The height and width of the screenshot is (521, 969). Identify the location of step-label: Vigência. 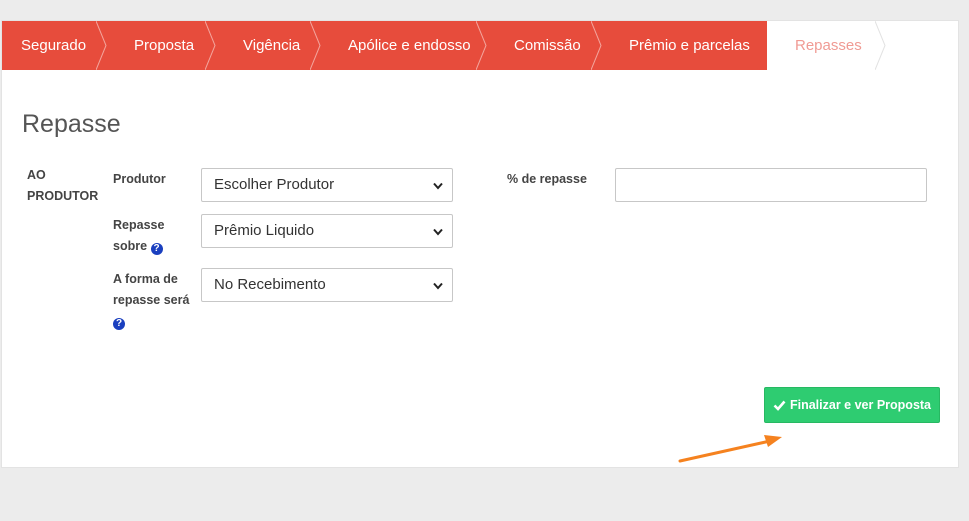
(272, 45).